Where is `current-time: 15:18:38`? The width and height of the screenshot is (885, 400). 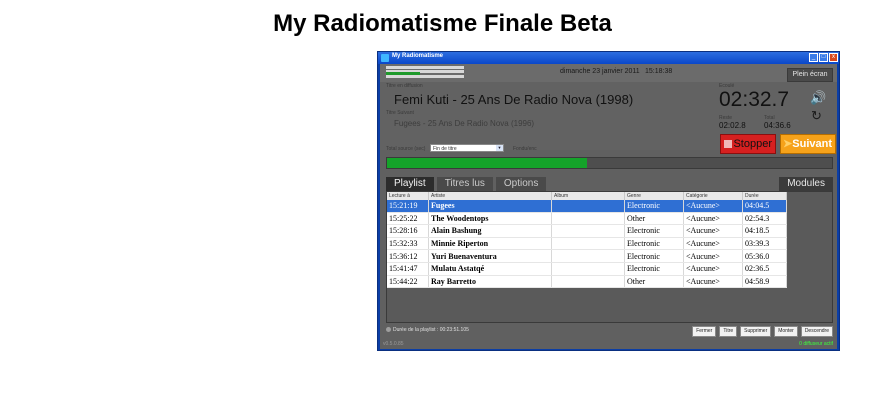 current-time: 15:18:38 is located at coordinates (659, 71).